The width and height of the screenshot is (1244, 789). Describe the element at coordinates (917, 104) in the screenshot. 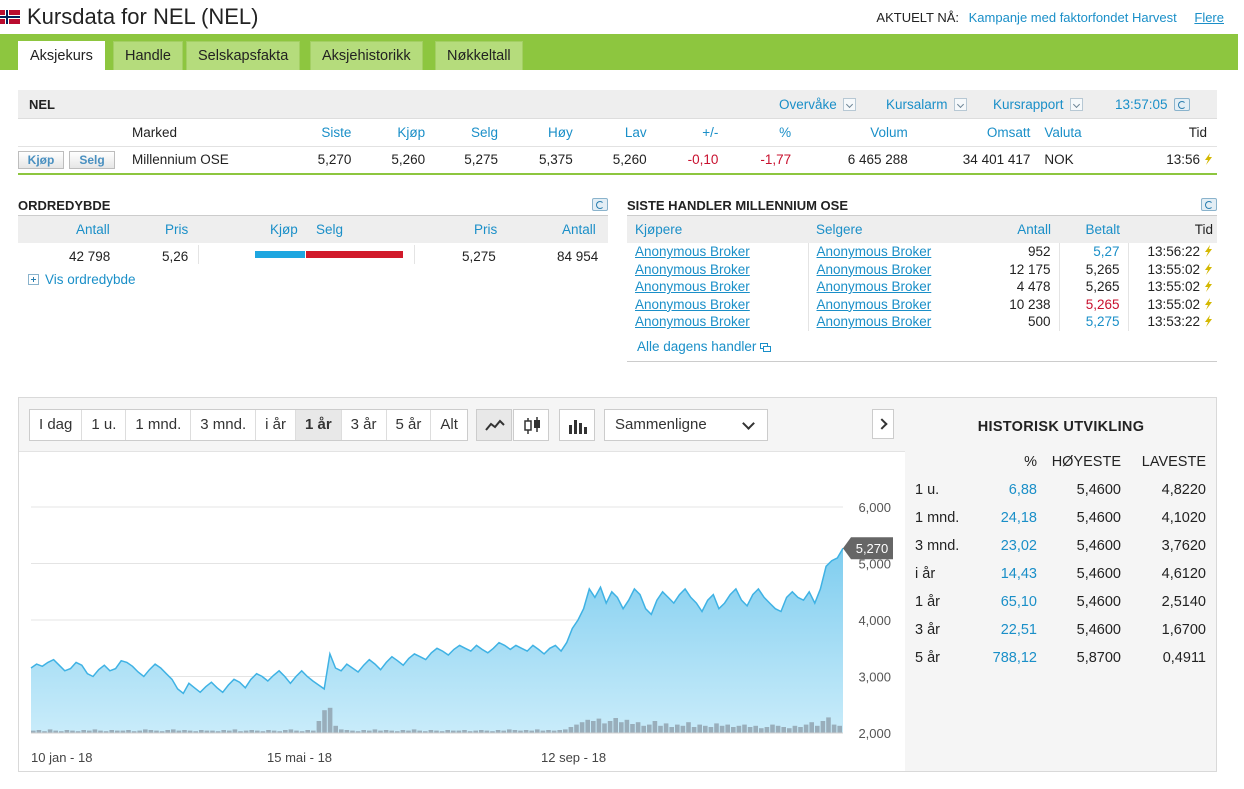

I see `alarm-label: Kursalarm` at that location.